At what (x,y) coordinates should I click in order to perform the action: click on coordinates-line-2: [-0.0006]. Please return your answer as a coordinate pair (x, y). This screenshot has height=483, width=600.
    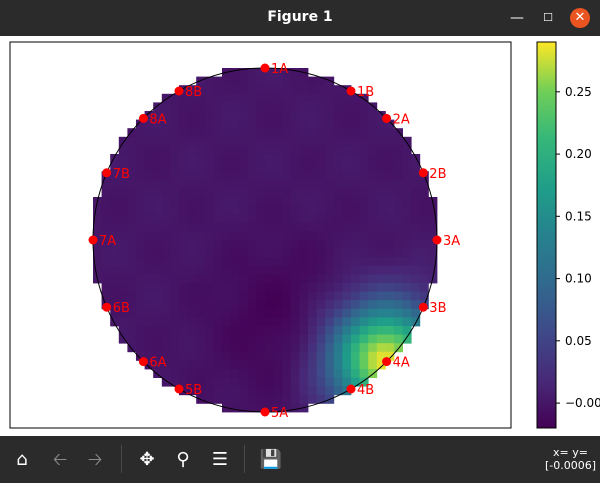
    Looking at the image, I should click on (570, 465).